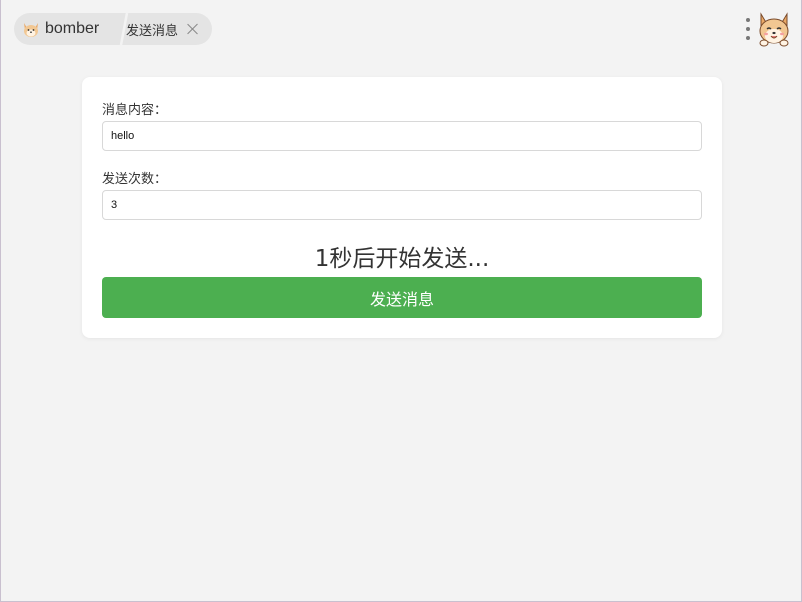 The image size is (802, 602). I want to click on app-name: bomber, so click(72, 28).